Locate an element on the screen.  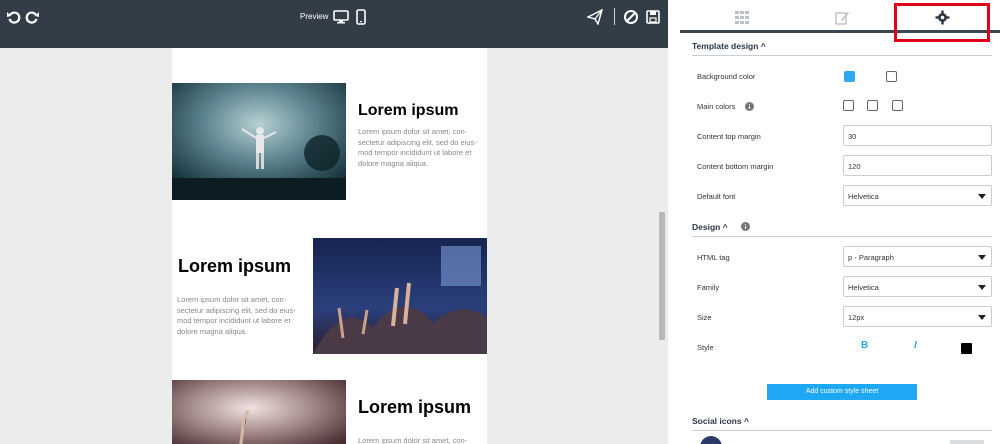
html-tag-select: p - Paragraph is located at coordinates (917, 256).